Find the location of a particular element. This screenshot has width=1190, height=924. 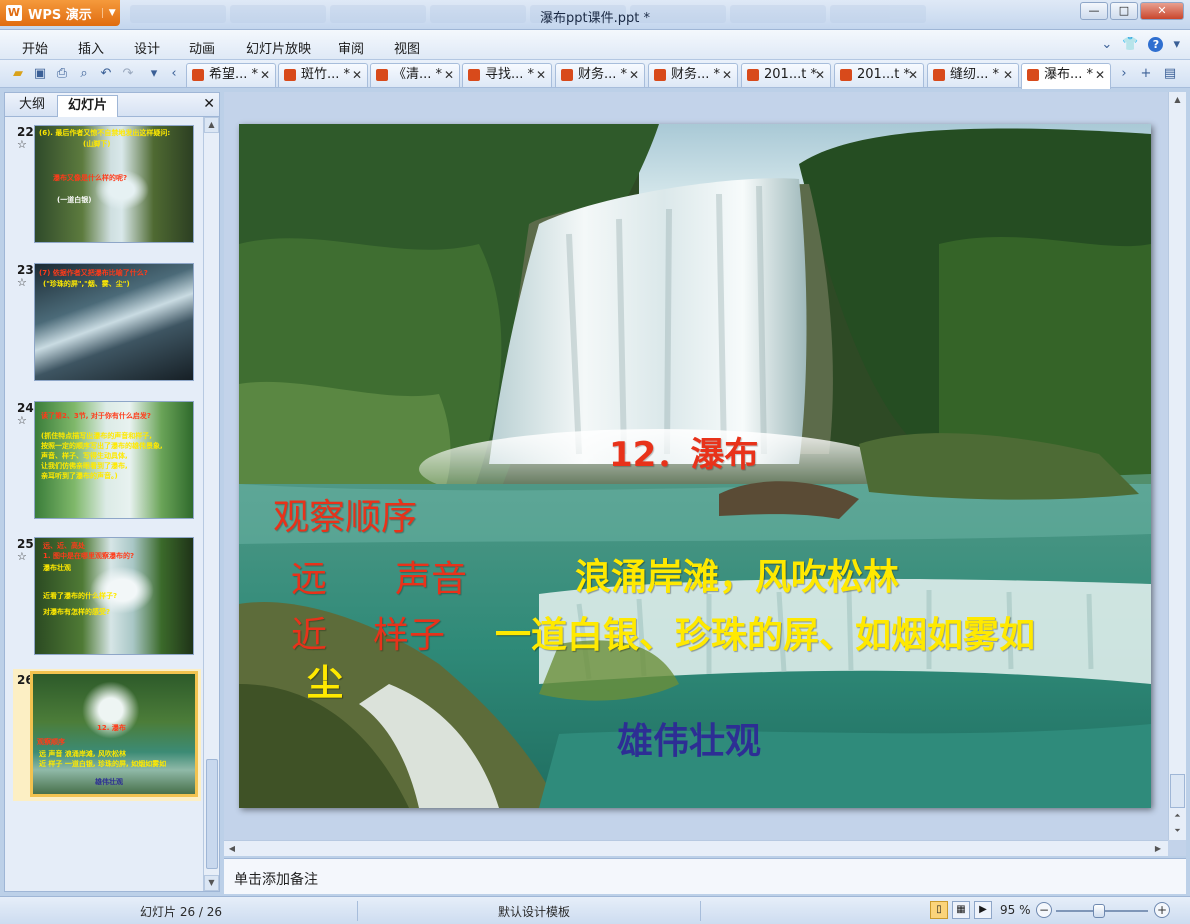

open-folder-icon: ▰ is located at coordinates (18, 74).